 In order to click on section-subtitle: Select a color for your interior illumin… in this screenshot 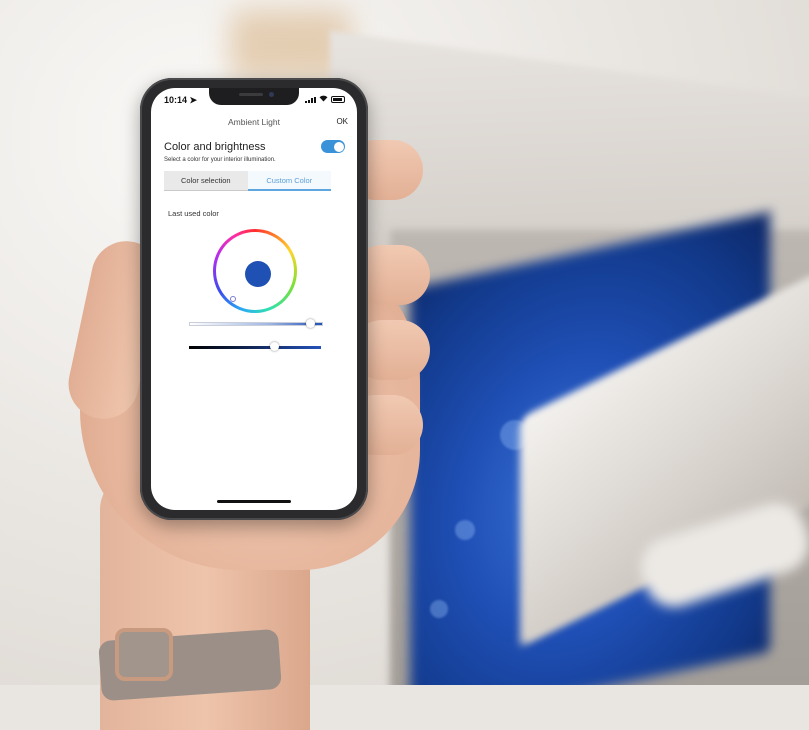, I will do `click(220, 160)`.